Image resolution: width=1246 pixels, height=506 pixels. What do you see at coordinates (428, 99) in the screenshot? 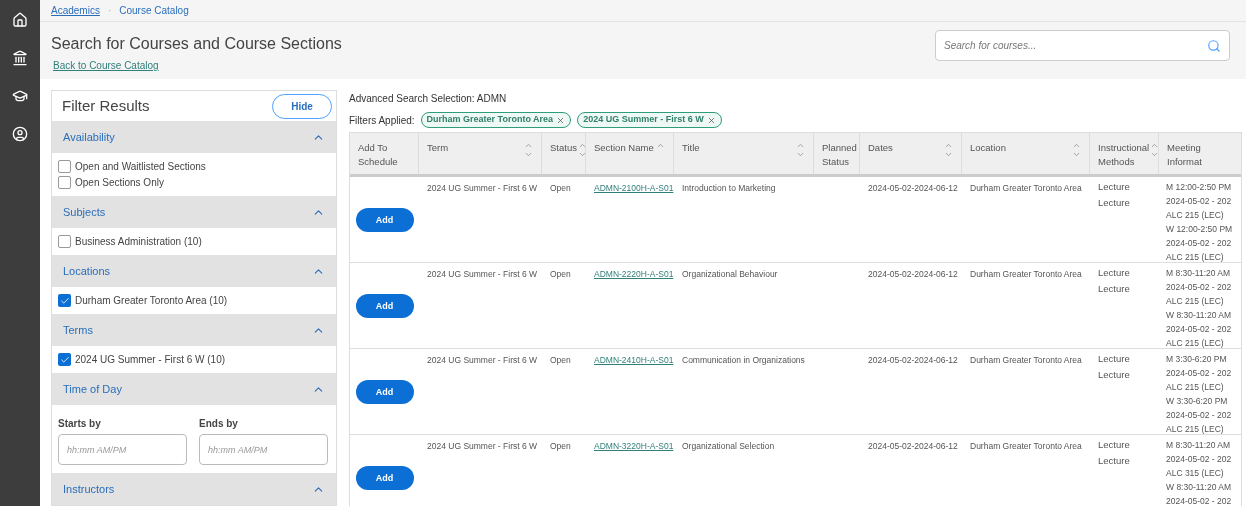
I see `search-selection-text: Advanced Search Selection: ADMN` at bounding box center [428, 99].